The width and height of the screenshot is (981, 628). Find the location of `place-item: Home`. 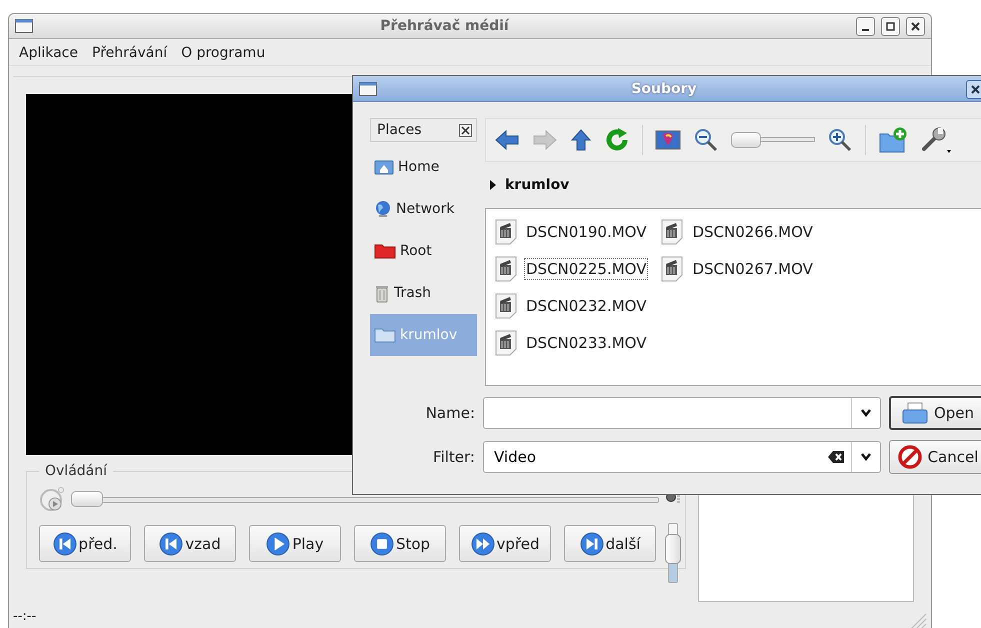

place-item: Home is located at coordinates (423, 167).